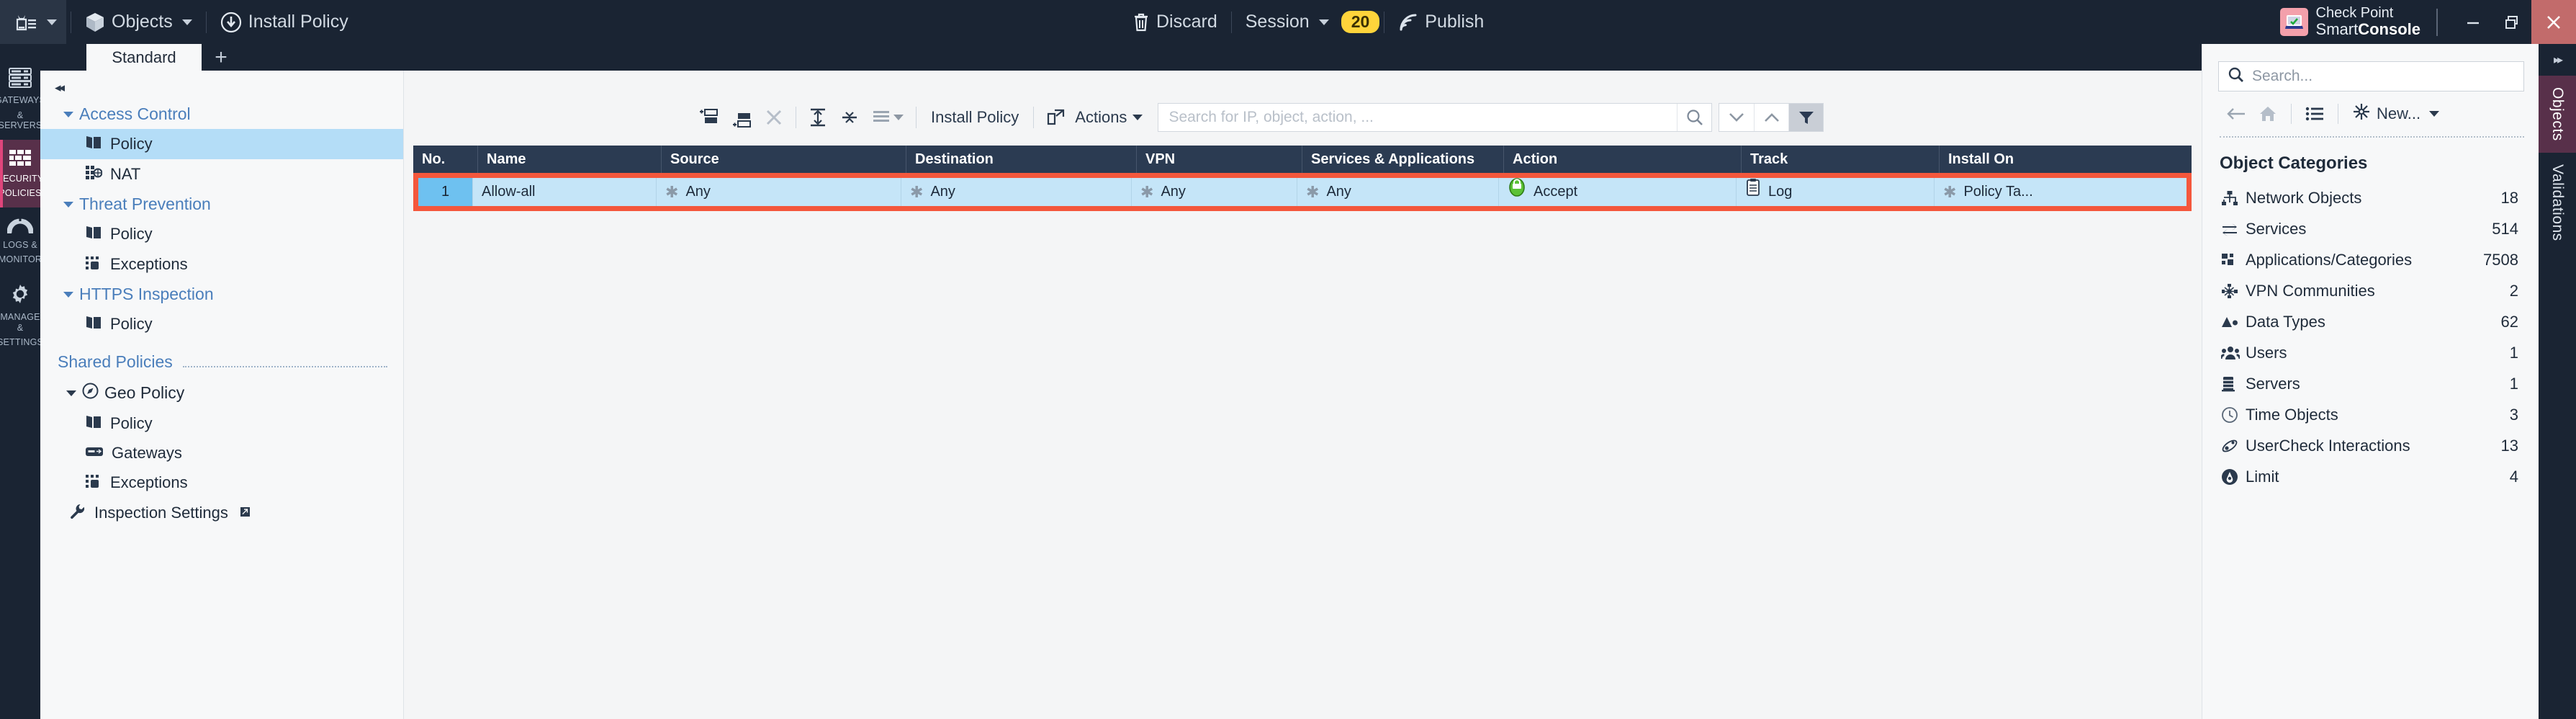  What do you see at coordinates (1517, 192) in the screenshot?
I see `accept-icon` at bounding box center [1517, 192].